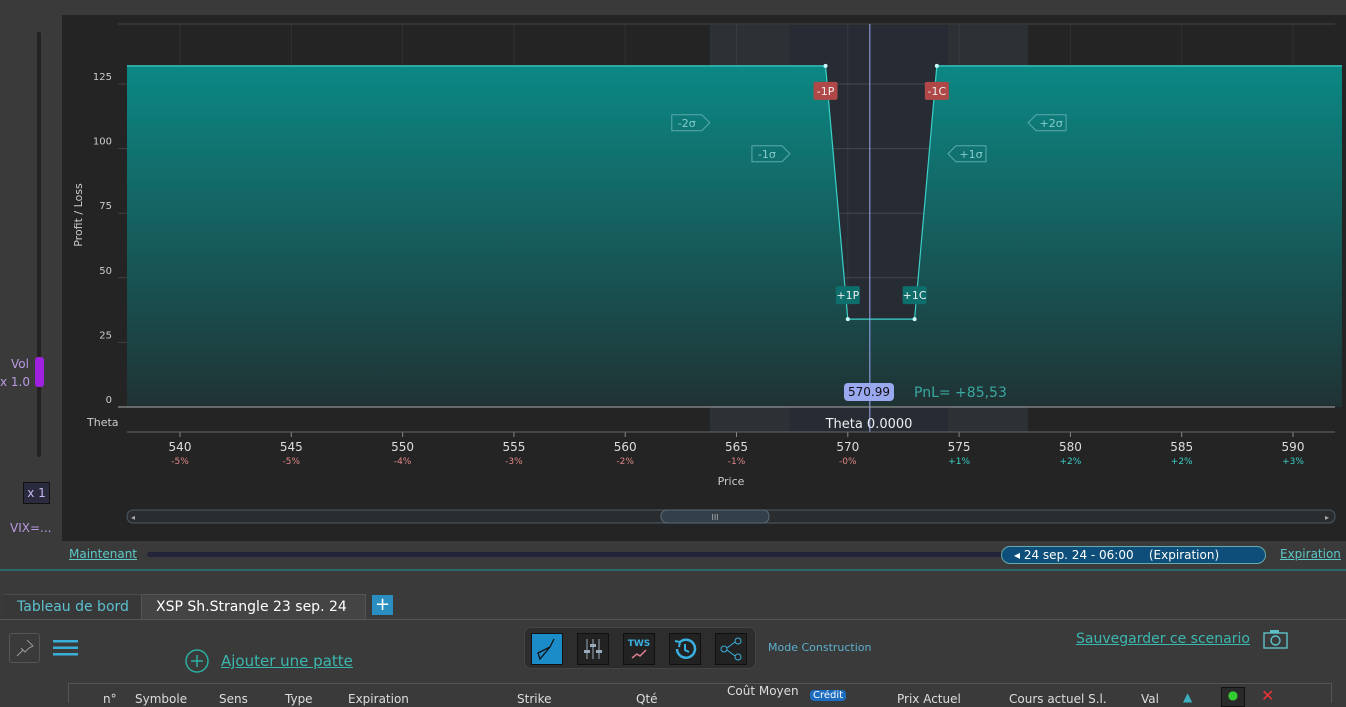 The width and height of the screenshot is (1346, 707). I want to click on time-slider-handle: ◂ 24 sep. 24 - 06:00 (Expiration), so click(1133, 555).